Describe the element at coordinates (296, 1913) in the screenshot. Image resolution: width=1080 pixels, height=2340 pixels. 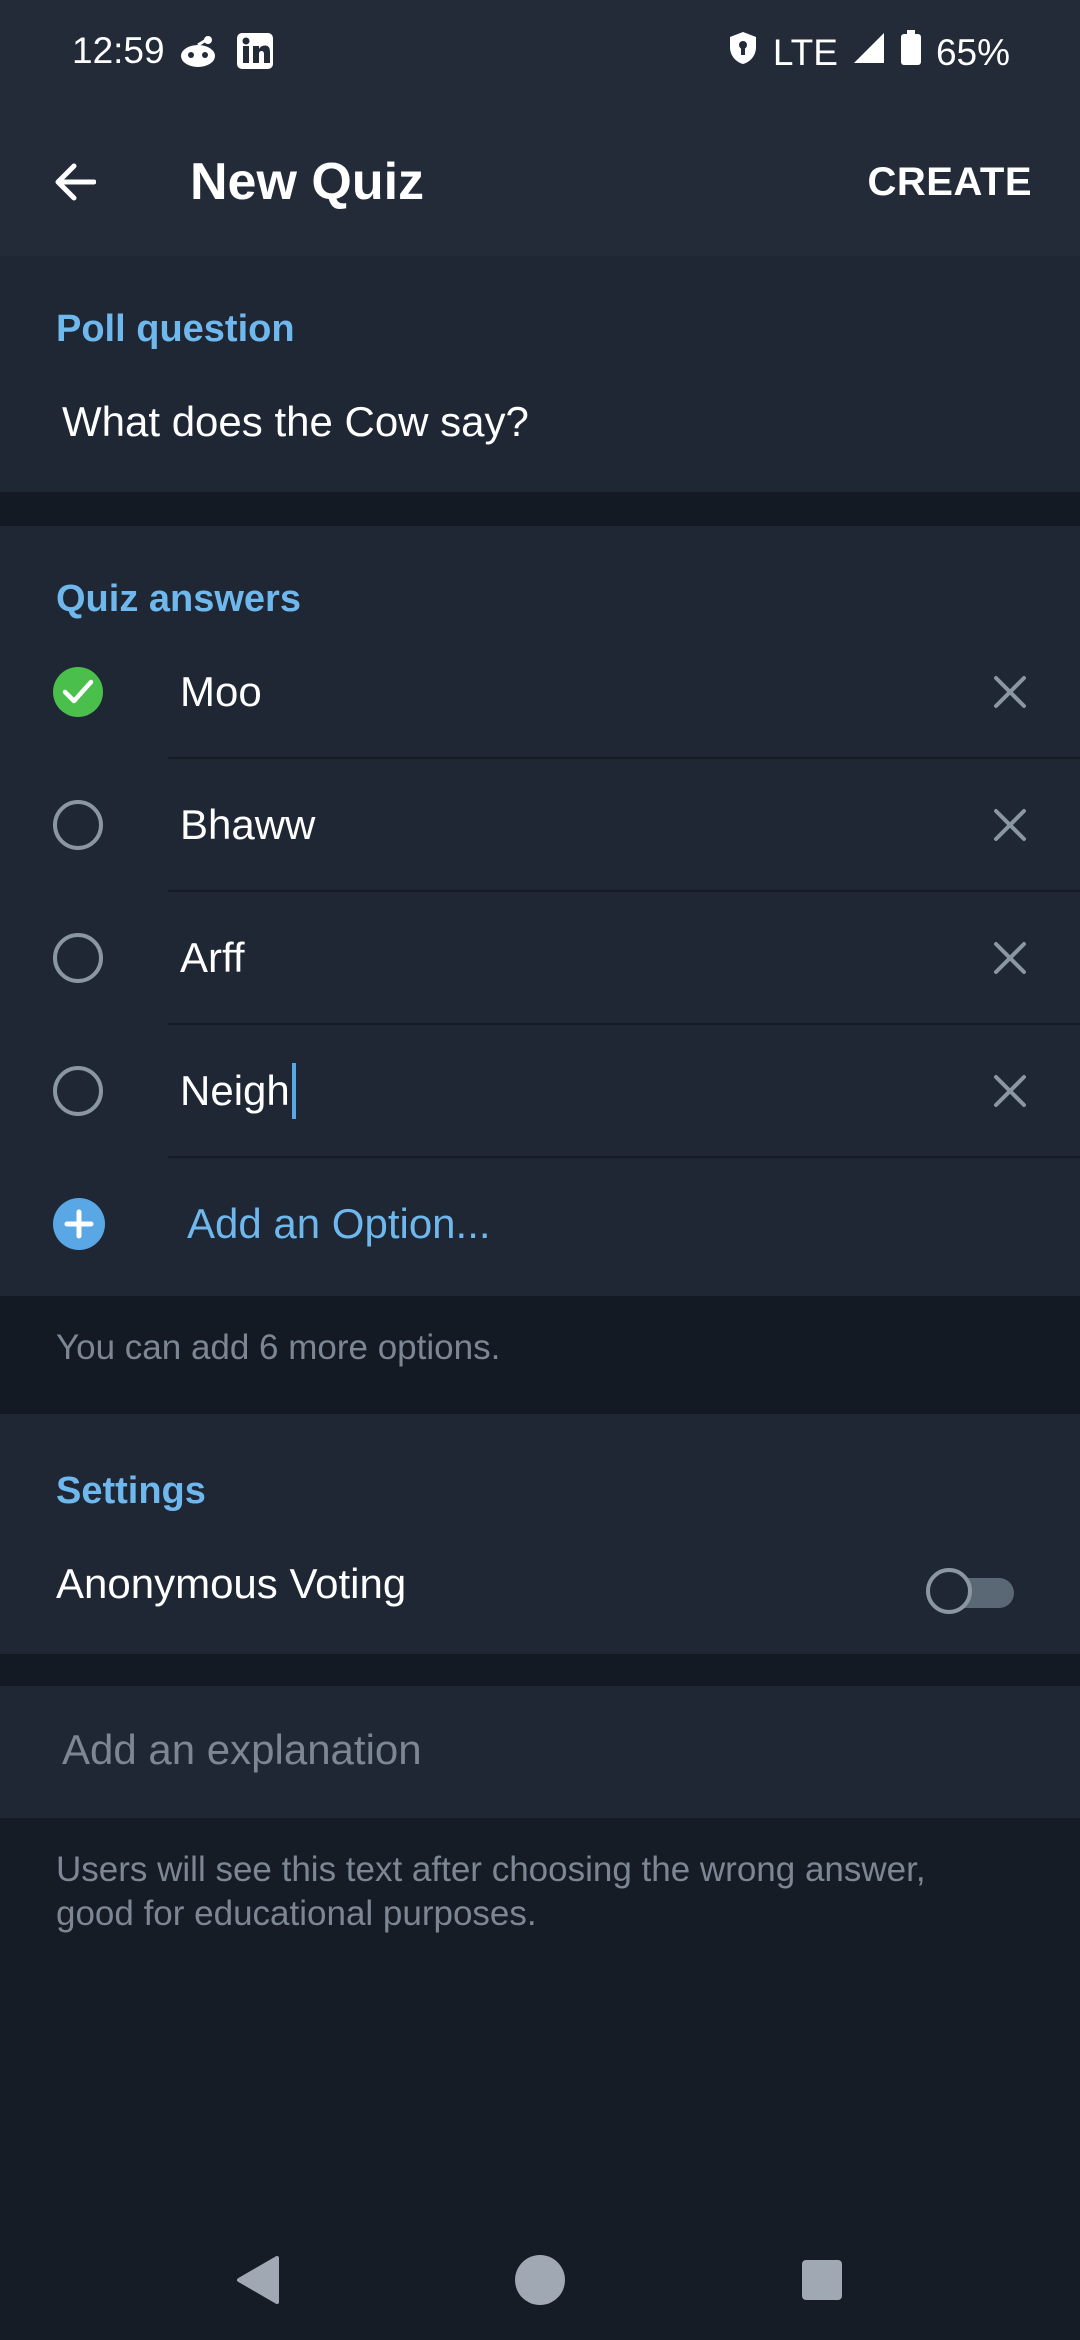
I see `explanation-hint-line-2: good for educational purposes.` at that location.